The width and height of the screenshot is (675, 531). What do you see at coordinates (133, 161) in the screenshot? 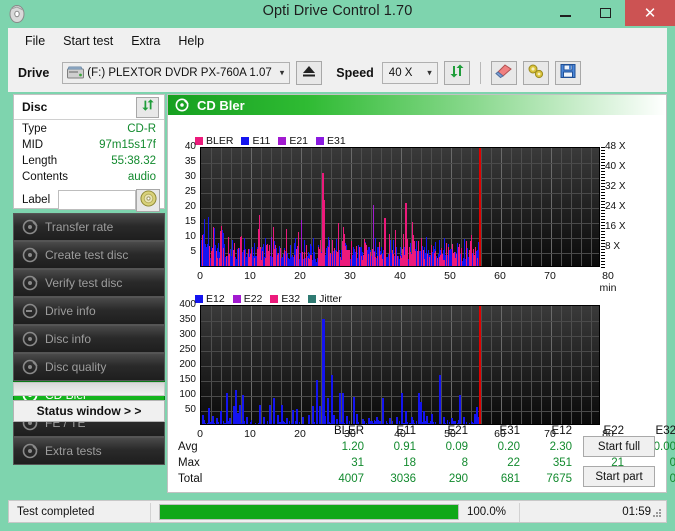
I see `disc-length-value: 55:38.32` at bounding box center [133, 161].